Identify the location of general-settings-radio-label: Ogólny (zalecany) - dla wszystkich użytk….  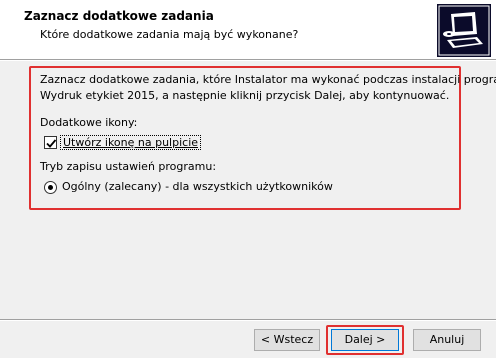
(197, 186).